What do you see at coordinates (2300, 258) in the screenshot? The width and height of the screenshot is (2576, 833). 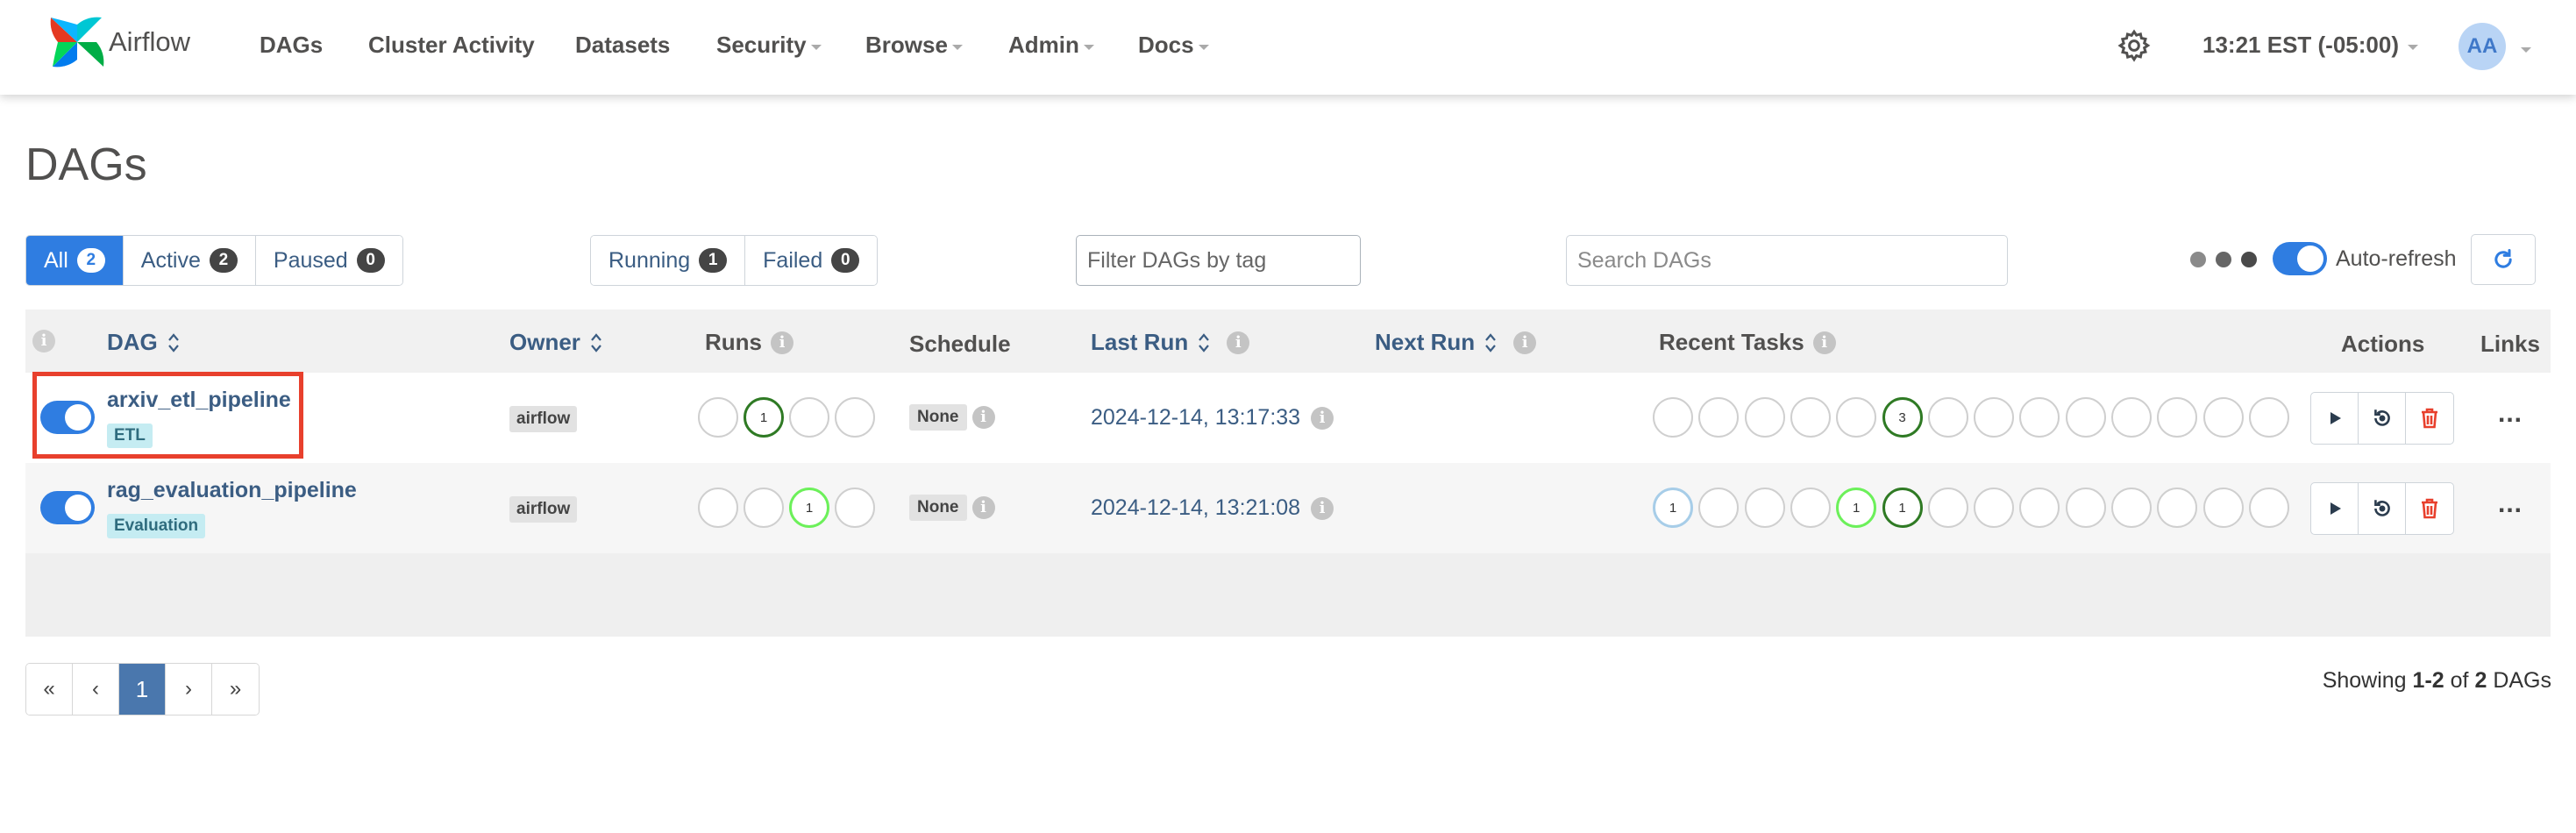 I see `auto-refresh-toggle` at bounding box center [2300, 258].